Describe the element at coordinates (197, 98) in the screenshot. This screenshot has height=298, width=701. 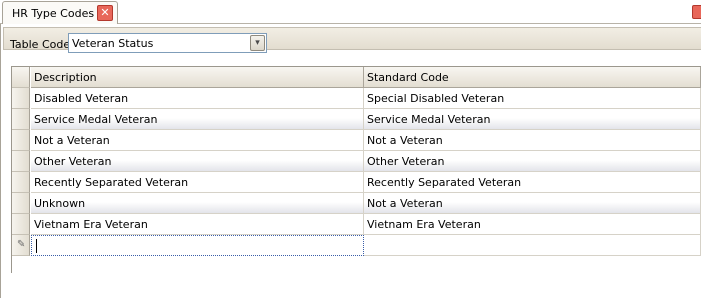
I see `description-cell: Disabled Veteran` at that location.